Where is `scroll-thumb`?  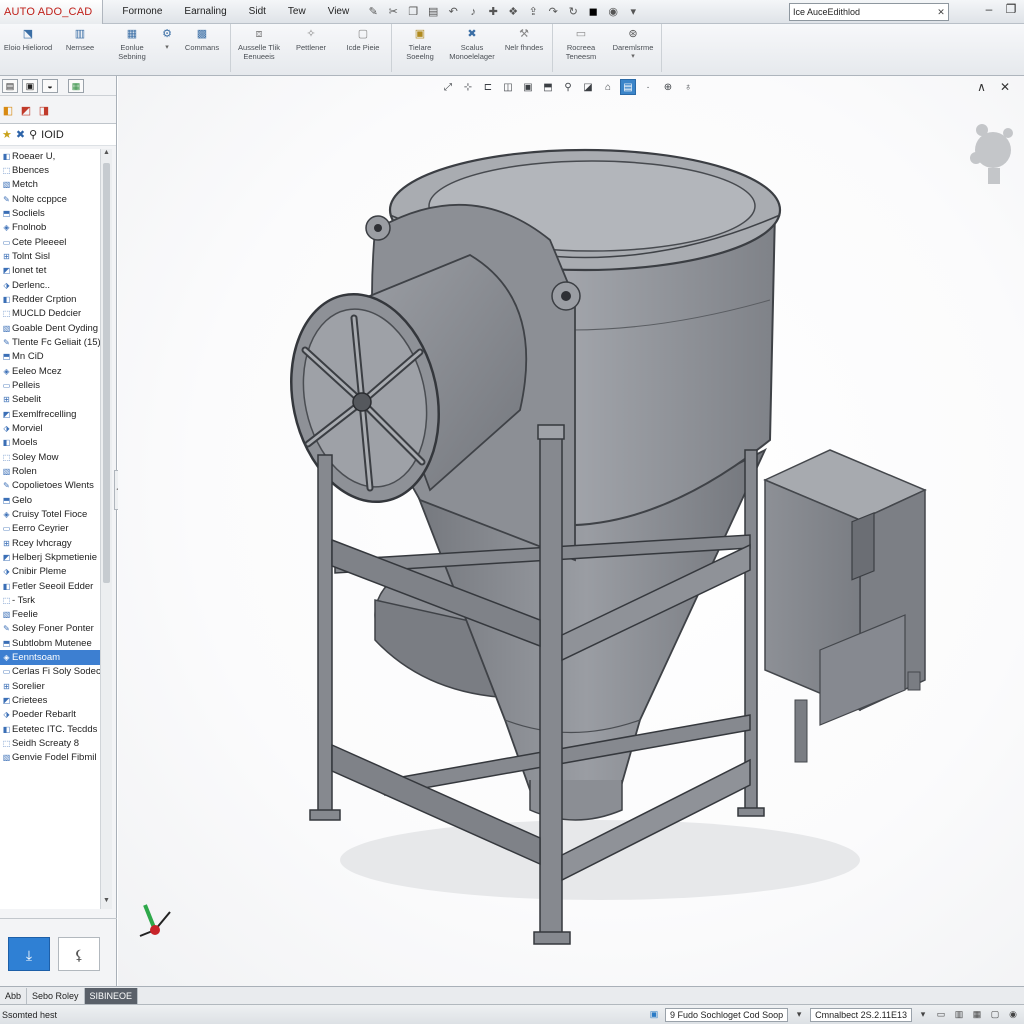
scroll-thumb is located at coordinates (106, 373).